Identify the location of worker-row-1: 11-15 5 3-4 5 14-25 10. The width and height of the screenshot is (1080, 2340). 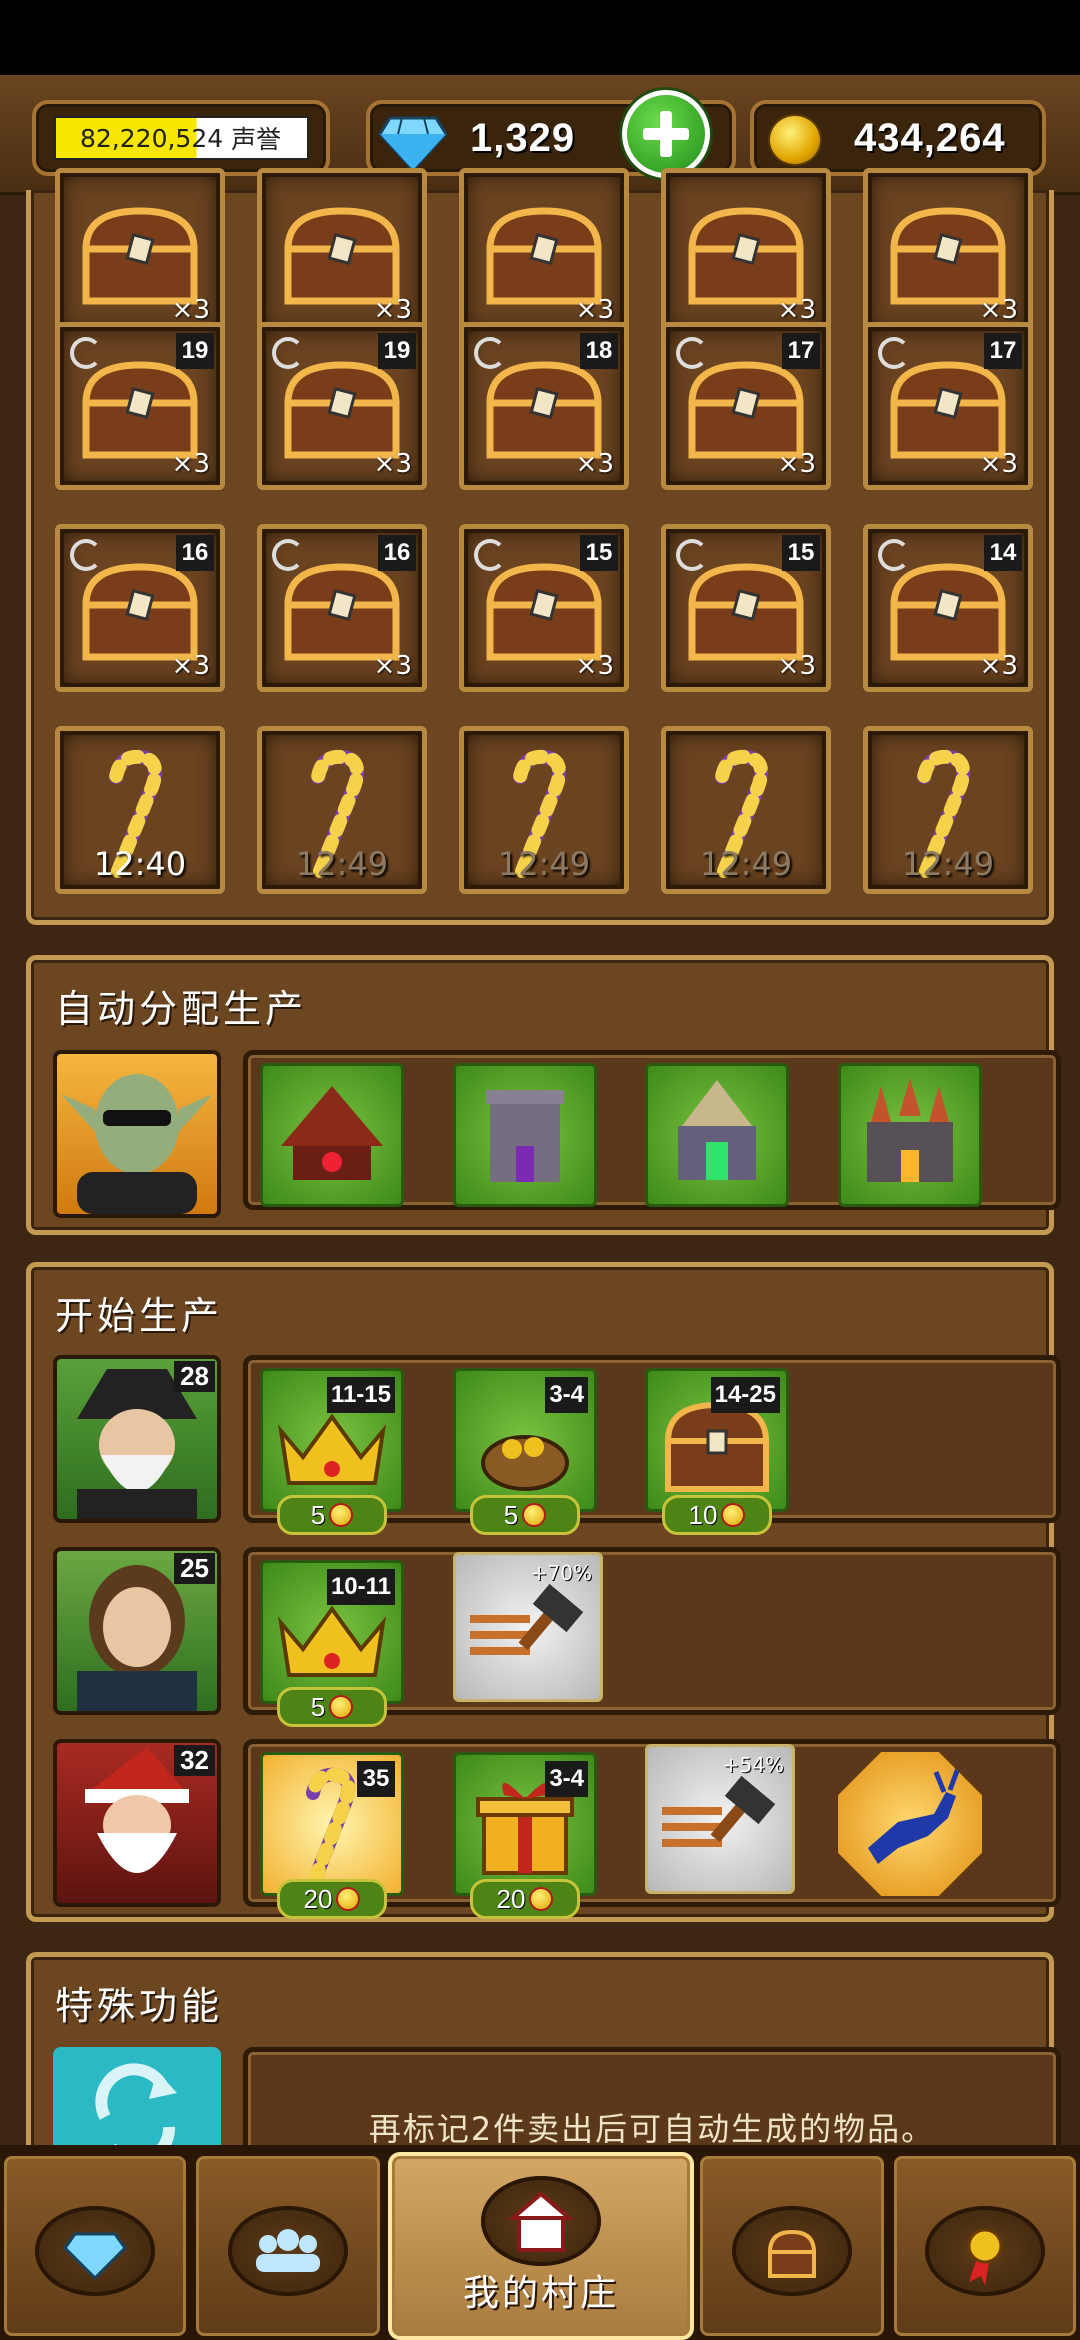
(652, 1445).